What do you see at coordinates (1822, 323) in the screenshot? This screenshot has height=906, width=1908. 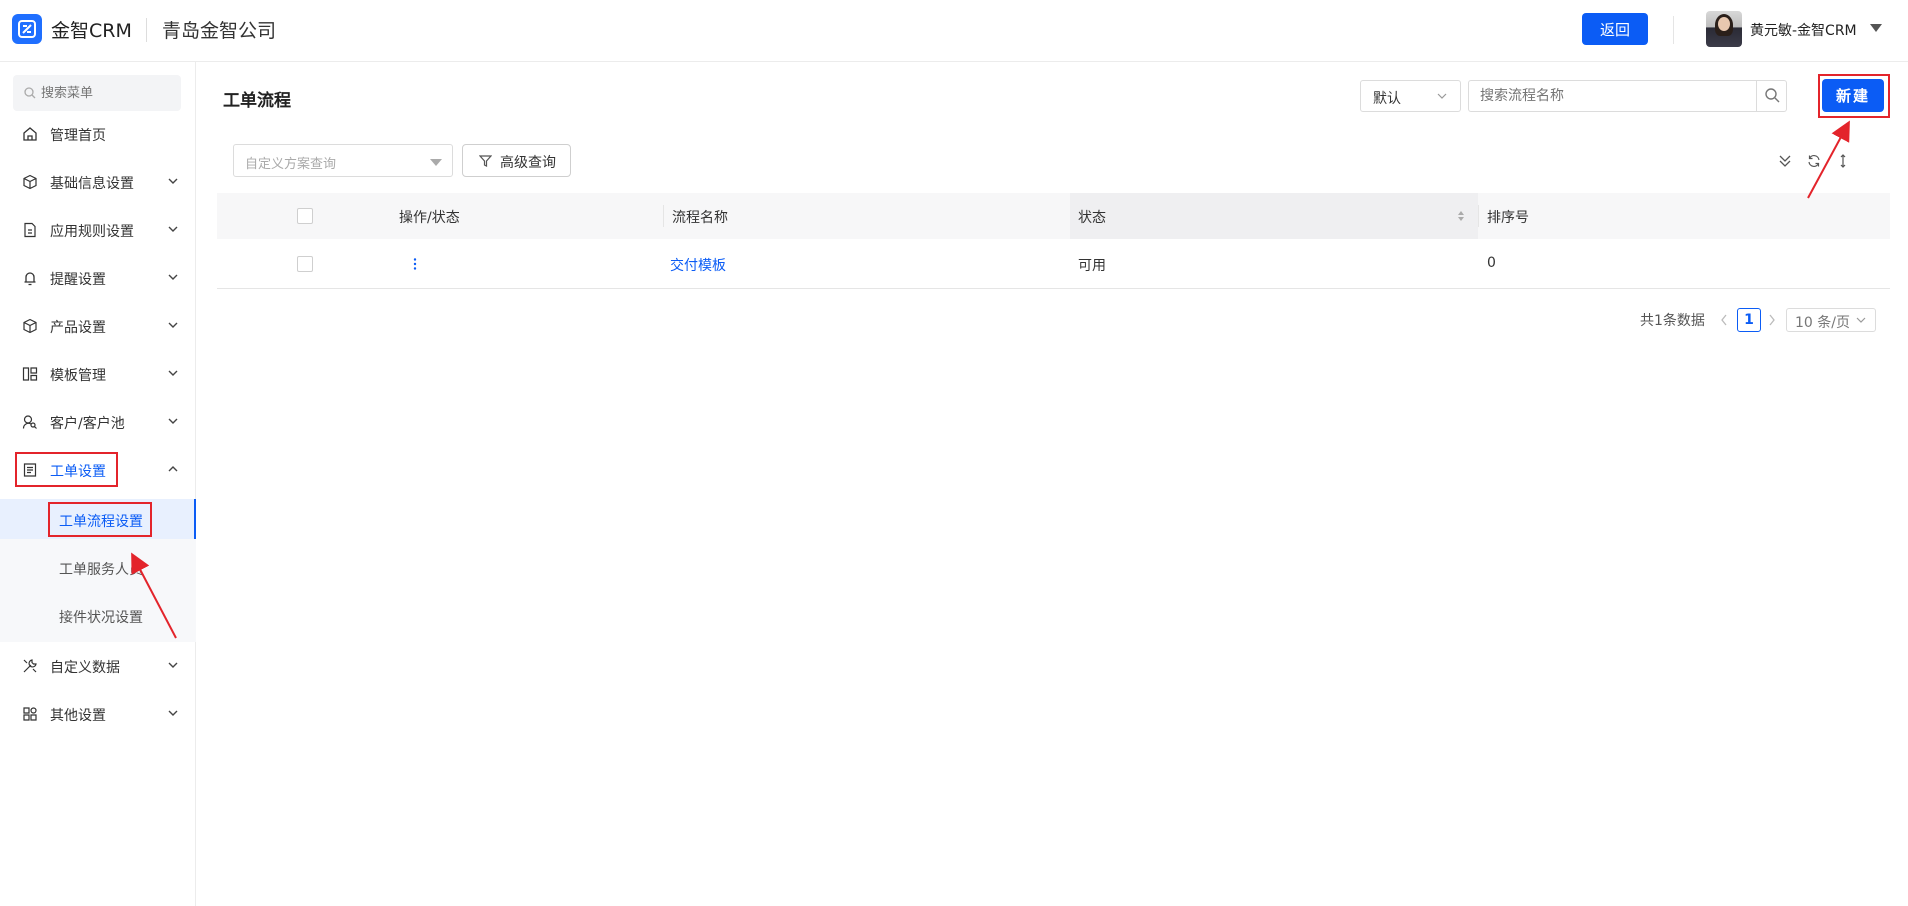 I see `page-size-value: 10 条/页` at bounding box center [1822, 323].